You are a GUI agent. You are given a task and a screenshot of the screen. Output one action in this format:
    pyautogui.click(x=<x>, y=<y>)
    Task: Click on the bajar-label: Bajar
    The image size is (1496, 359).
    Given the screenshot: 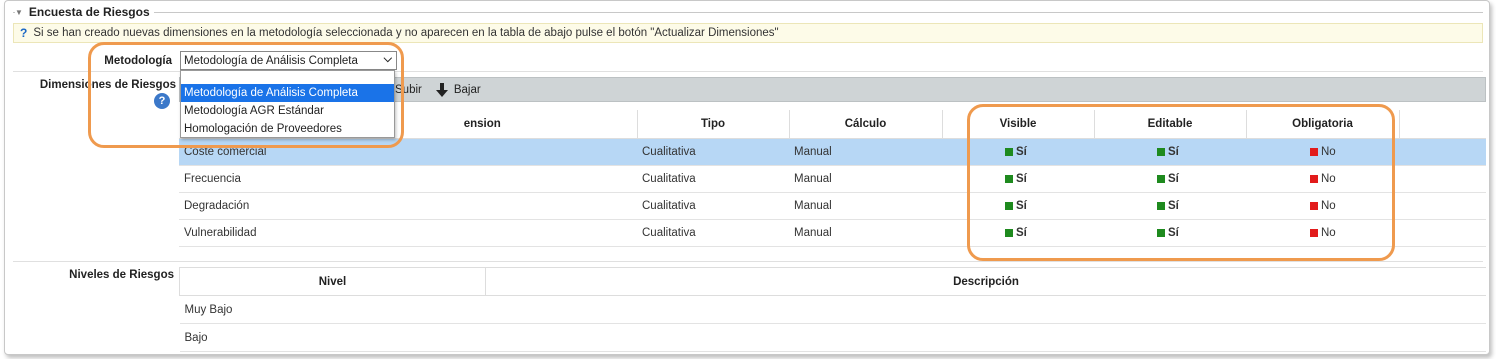 What is the action you would take?
    pyautogui.click(x=467, y=89)
    